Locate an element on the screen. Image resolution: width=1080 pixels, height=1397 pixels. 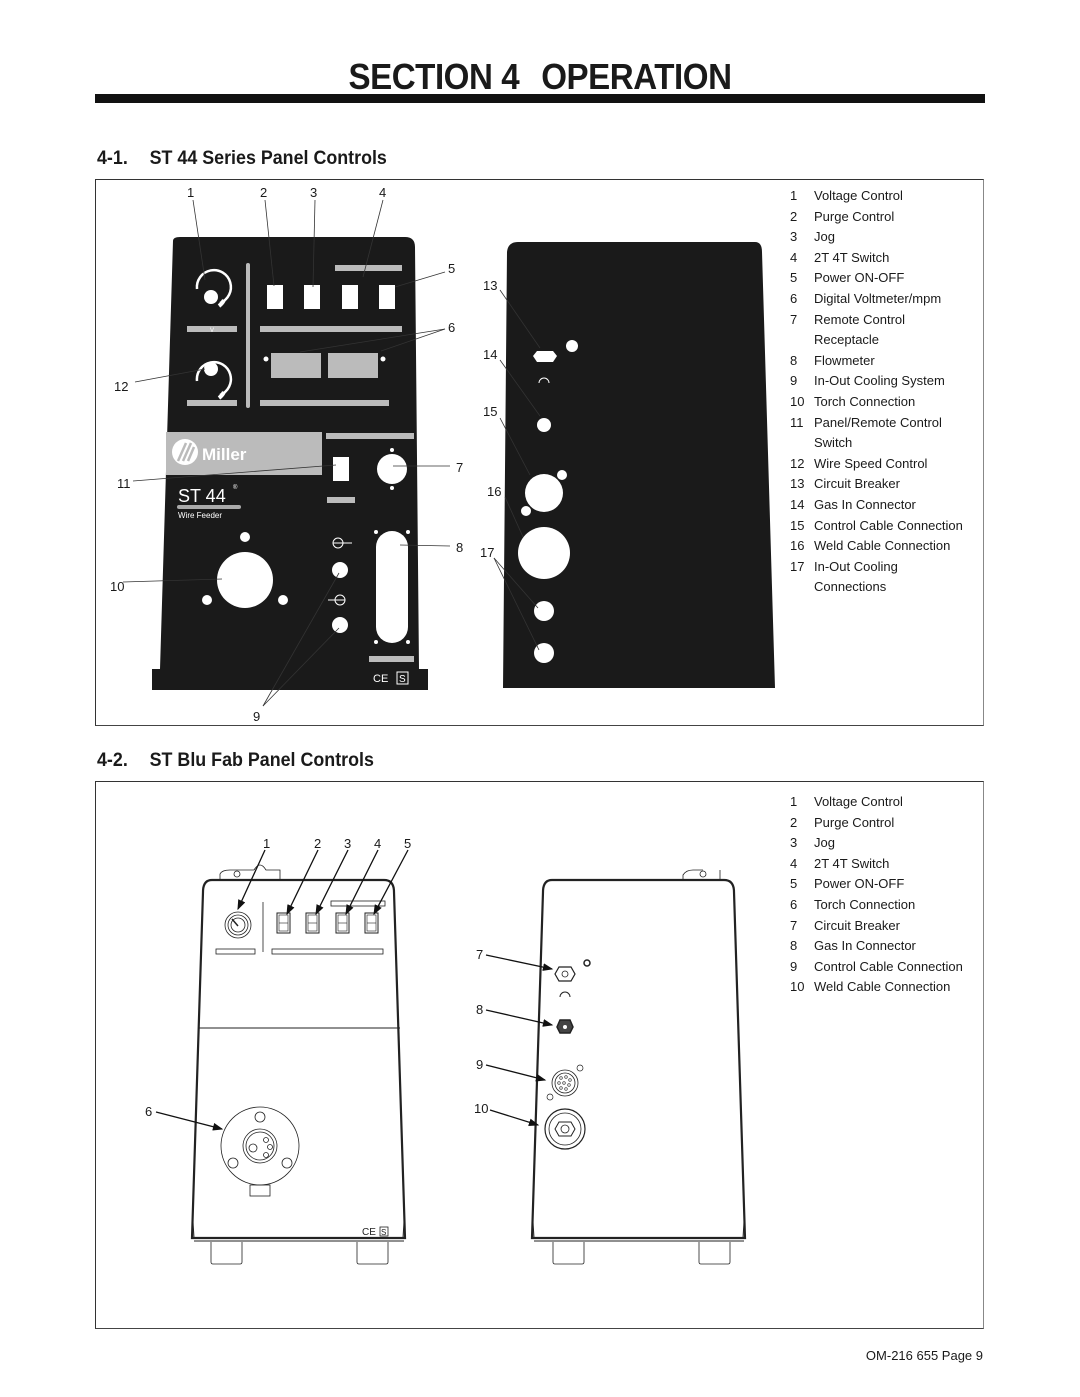
legend-item: 10 Weld Cable Connection is located at coordinates (876, 987).